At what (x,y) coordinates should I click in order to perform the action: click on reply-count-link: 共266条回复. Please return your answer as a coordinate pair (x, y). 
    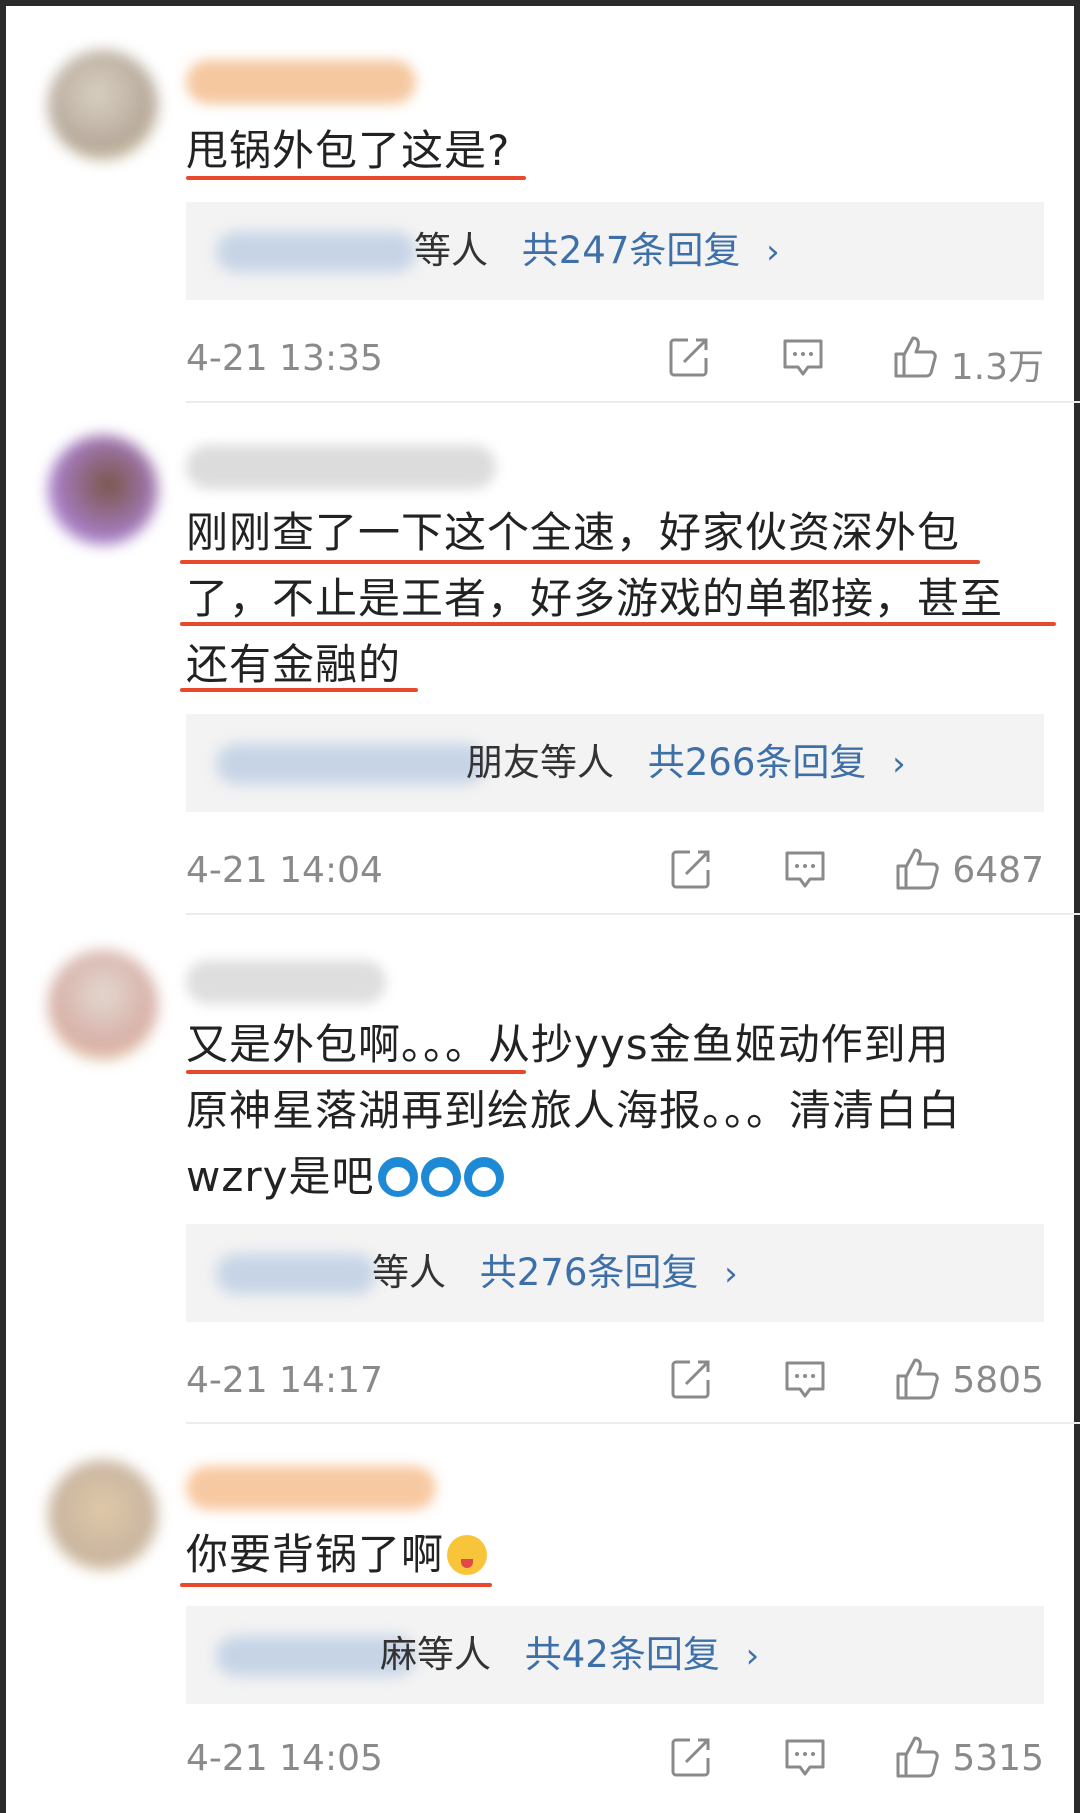
    Looking at the image, I should click on (757, 762).